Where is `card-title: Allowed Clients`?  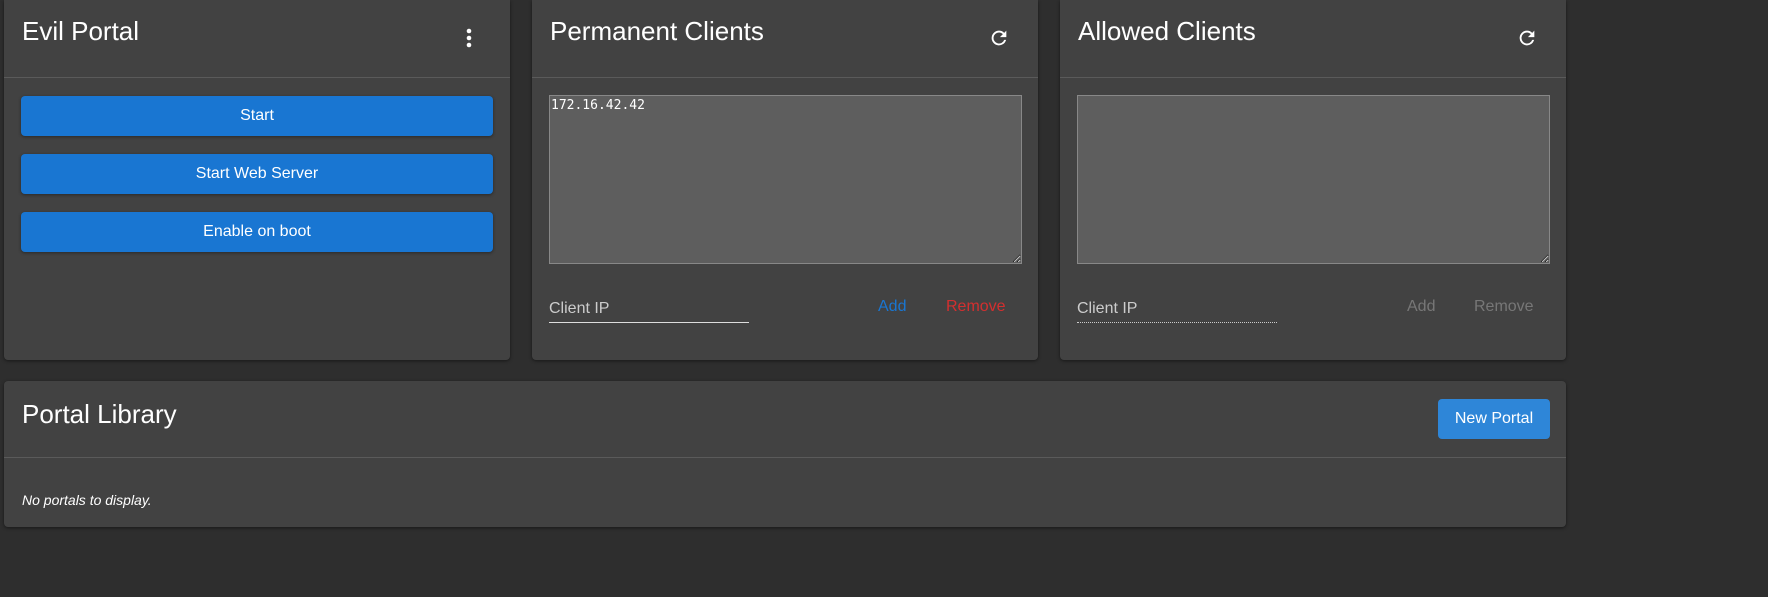 card-title: Allowed Clients is located at coordinates (1167, 31).